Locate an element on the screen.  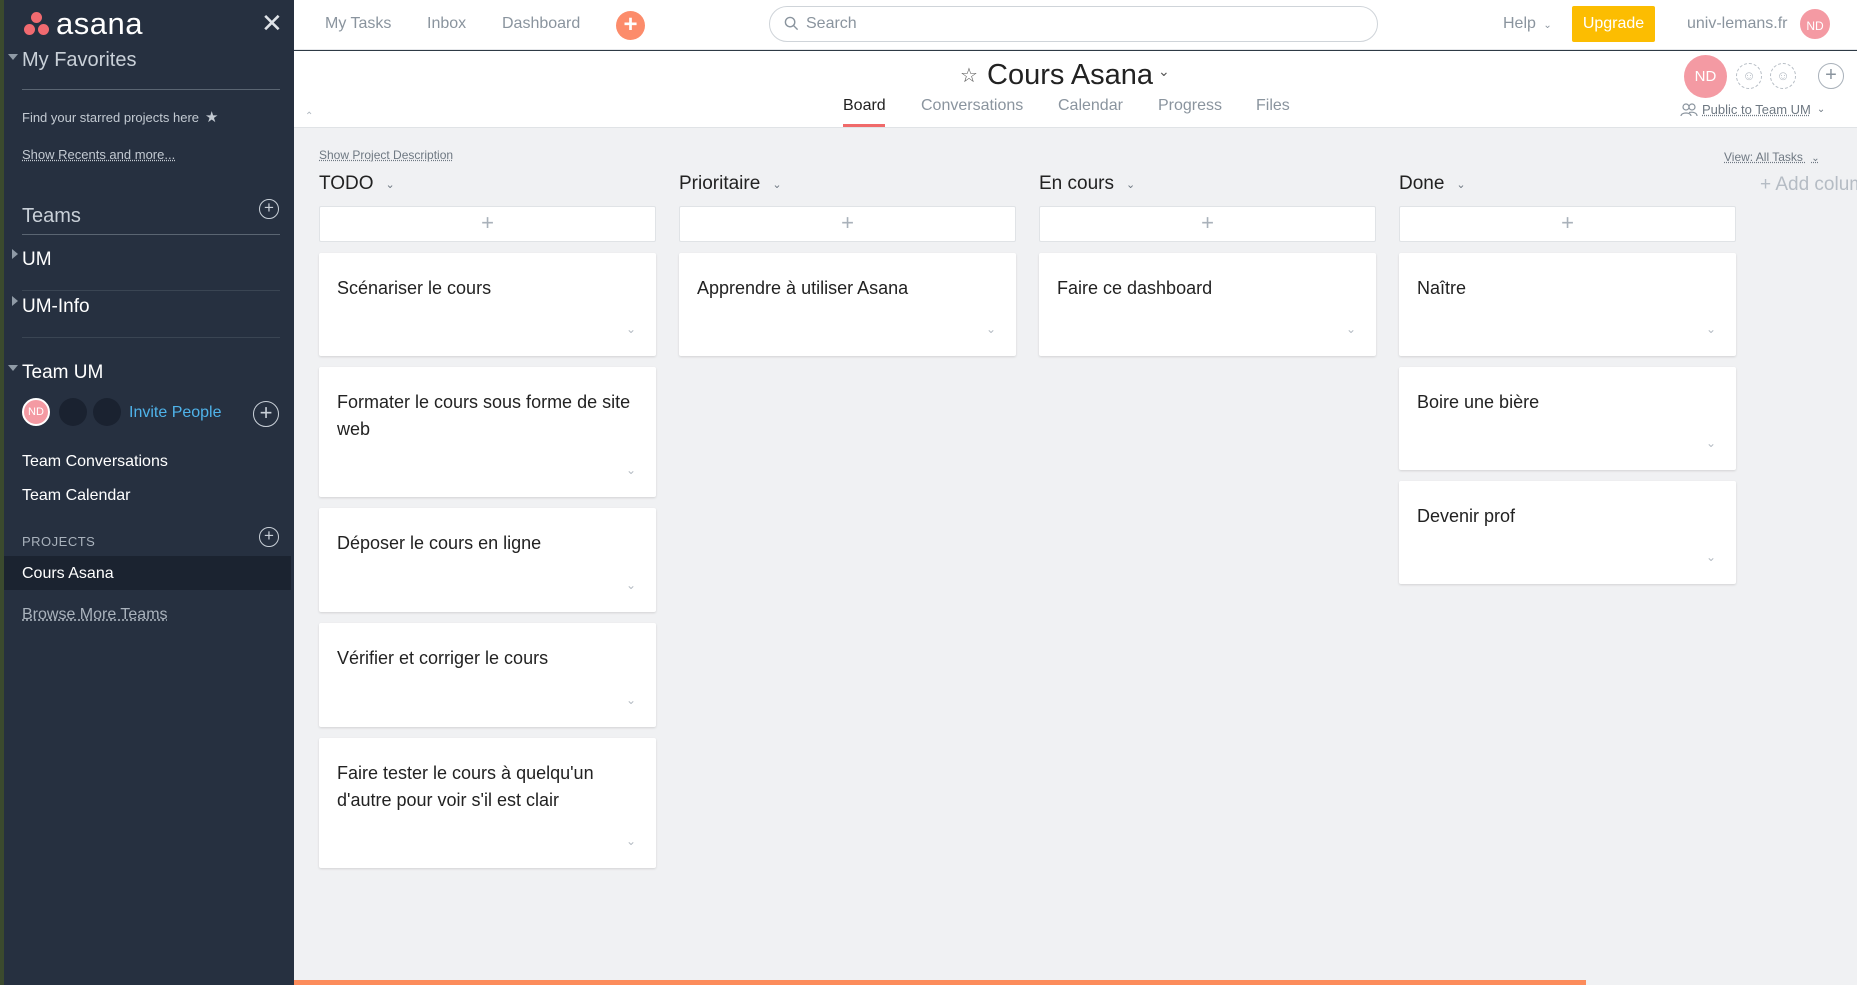
task-card: Apprendre à utiliser Asana ⌄ is located at coordinates (847, 304).